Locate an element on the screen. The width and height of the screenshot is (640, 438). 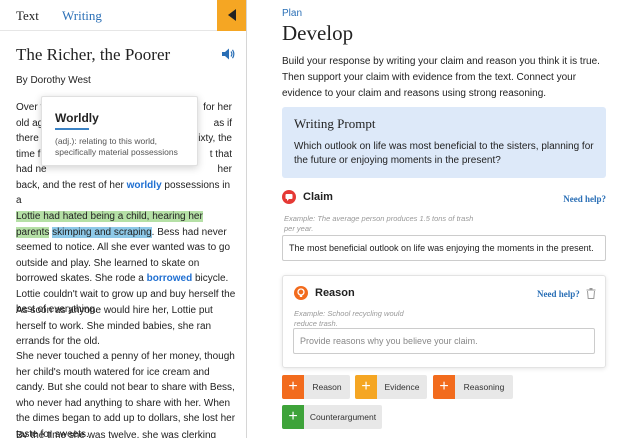
add-evidence-button: + Evidence is located at coordinates (391, 387).